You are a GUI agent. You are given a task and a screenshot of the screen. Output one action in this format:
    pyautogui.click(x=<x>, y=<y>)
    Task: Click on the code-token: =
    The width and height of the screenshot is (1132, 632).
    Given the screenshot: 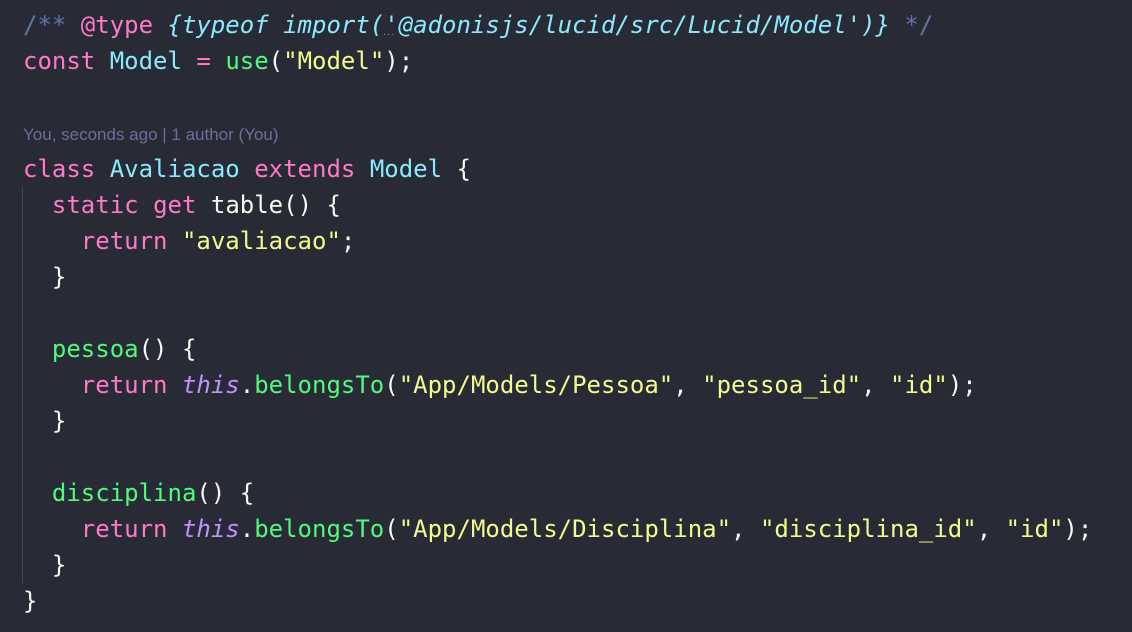 What is the action you would take?
    pyautogui.click(x=203, y=61)
    